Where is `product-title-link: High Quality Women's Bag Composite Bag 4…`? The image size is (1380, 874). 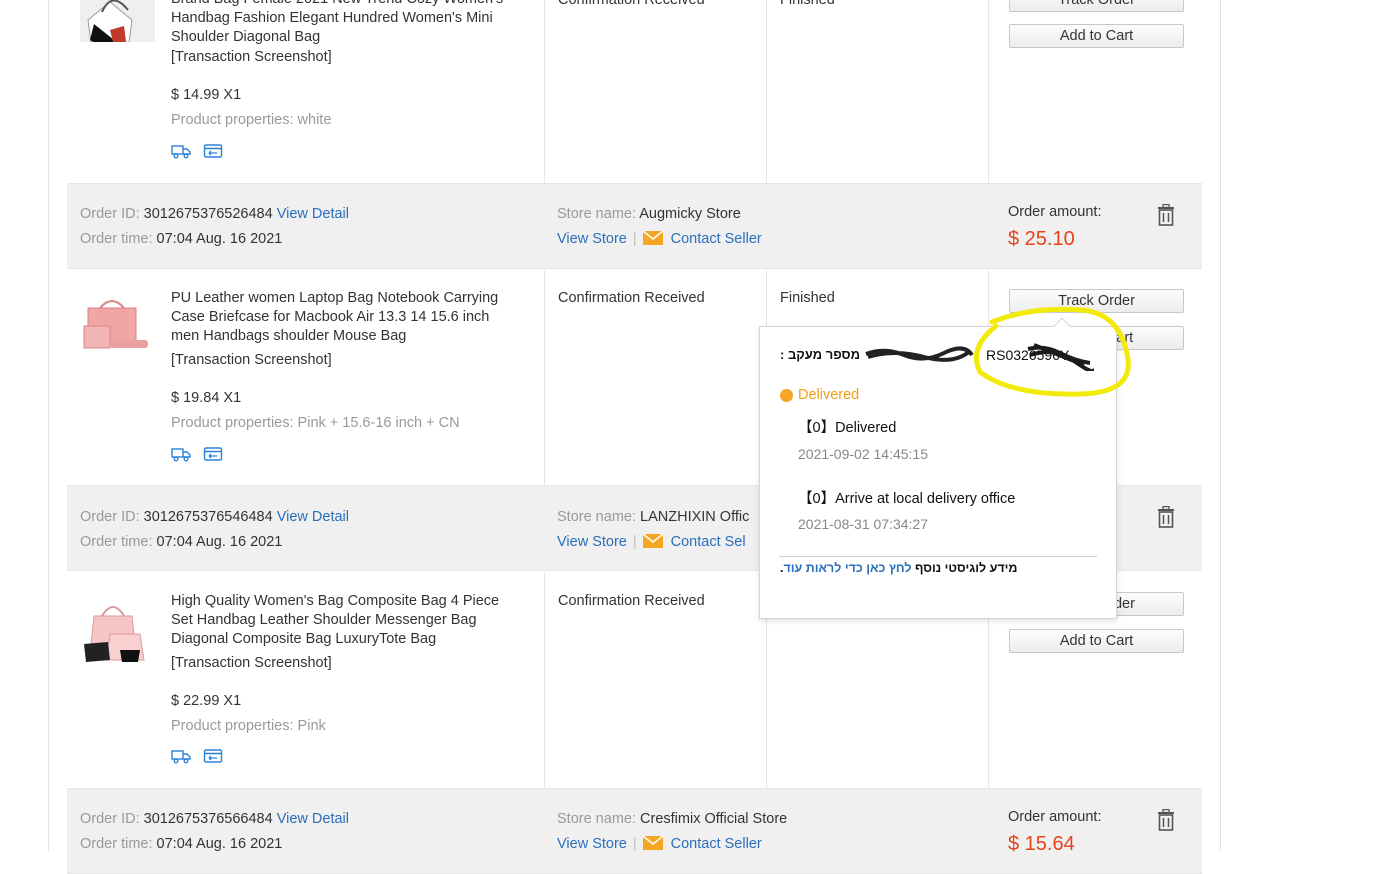 product-title-link: High Quality Women's Bag Composite Bag 4… is located at coordinates (351, 620).